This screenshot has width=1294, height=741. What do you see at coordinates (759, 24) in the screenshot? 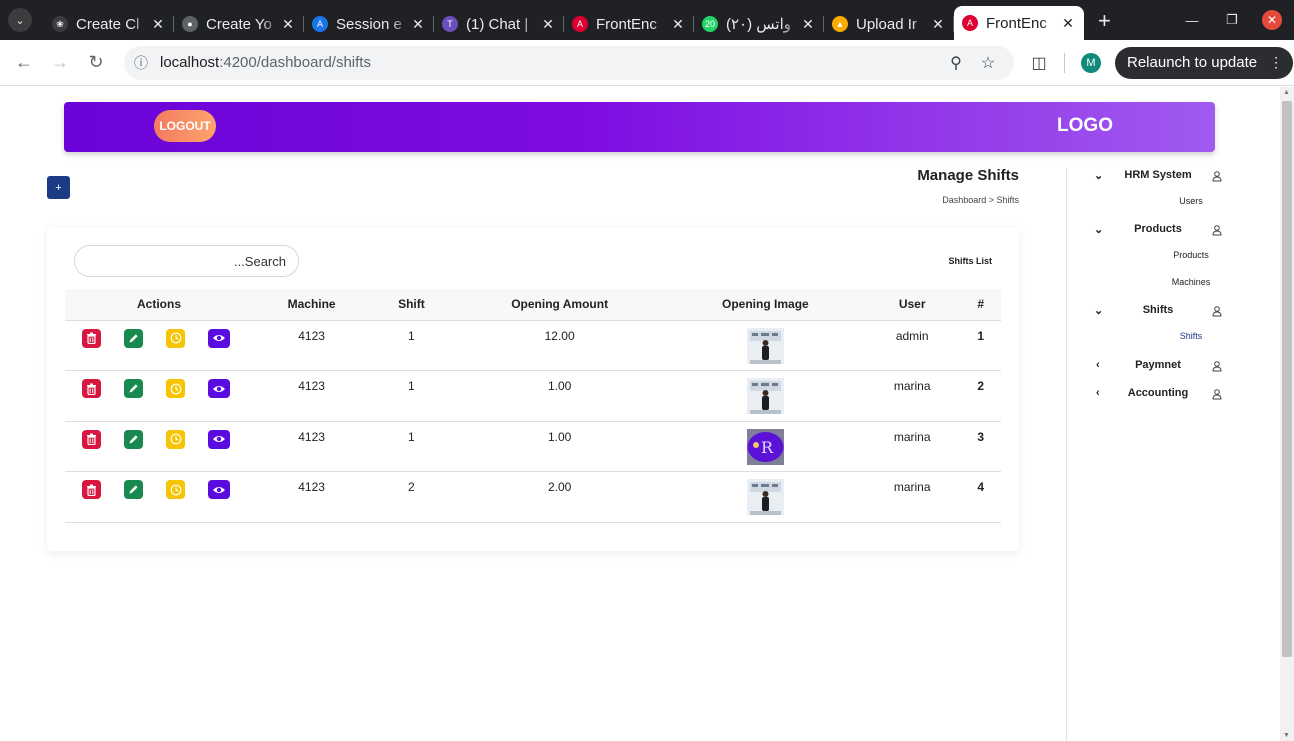
I see `browser-tab: 20 (٢٠) واتس ✕` at bounding box center [759, 24].